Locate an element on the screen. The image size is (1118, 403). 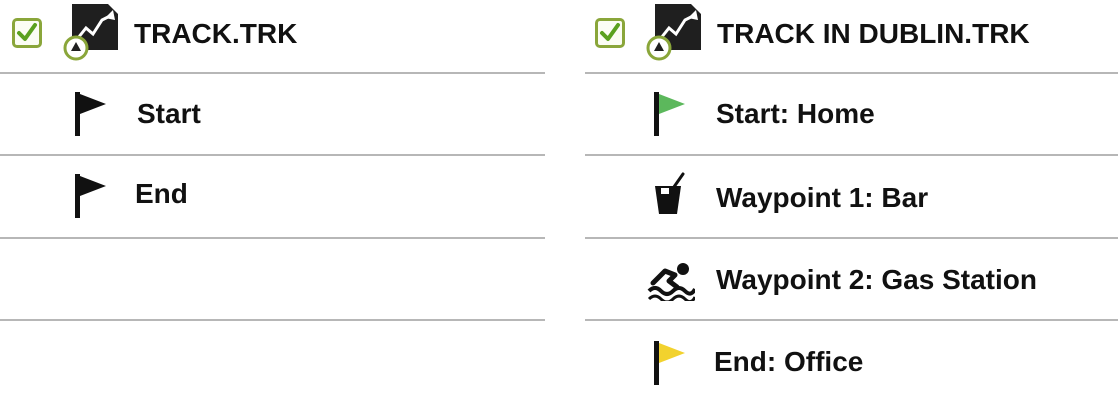
waypoint-row: End: Office is located at coordinates (851, 362).